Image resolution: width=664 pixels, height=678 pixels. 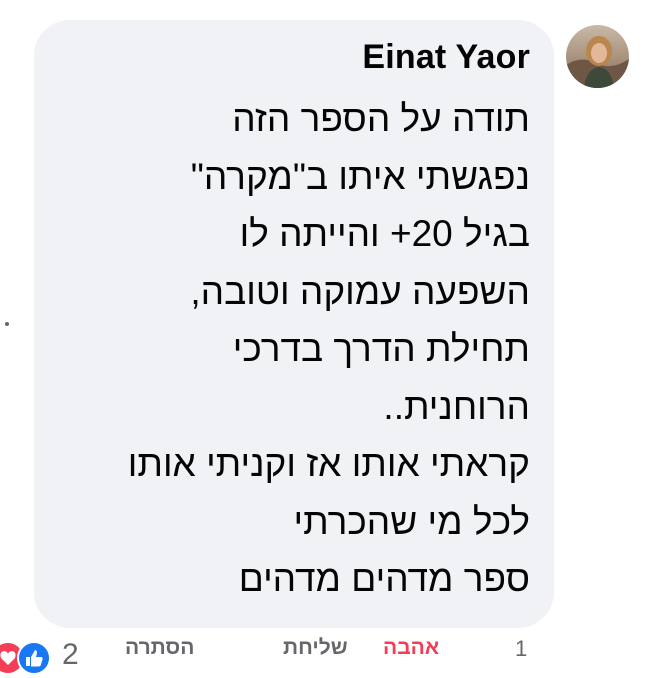 I want to click on like-icon, so click(x=34, y=658).